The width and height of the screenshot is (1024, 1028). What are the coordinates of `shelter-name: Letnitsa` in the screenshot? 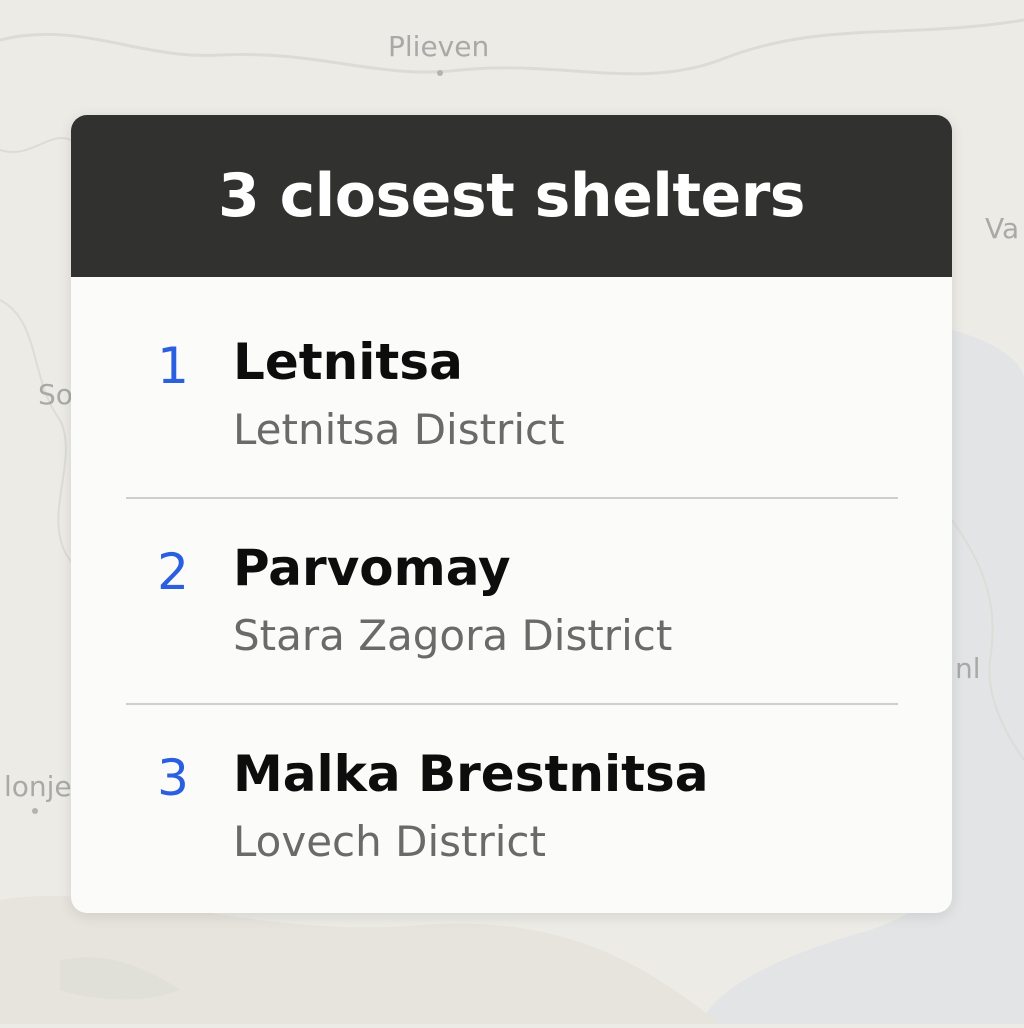 It's located at (348, 362).